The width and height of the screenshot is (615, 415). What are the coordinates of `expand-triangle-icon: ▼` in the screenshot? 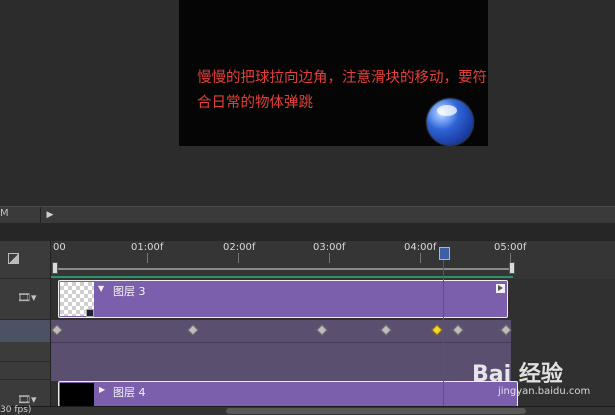 It's located at (101, 288).